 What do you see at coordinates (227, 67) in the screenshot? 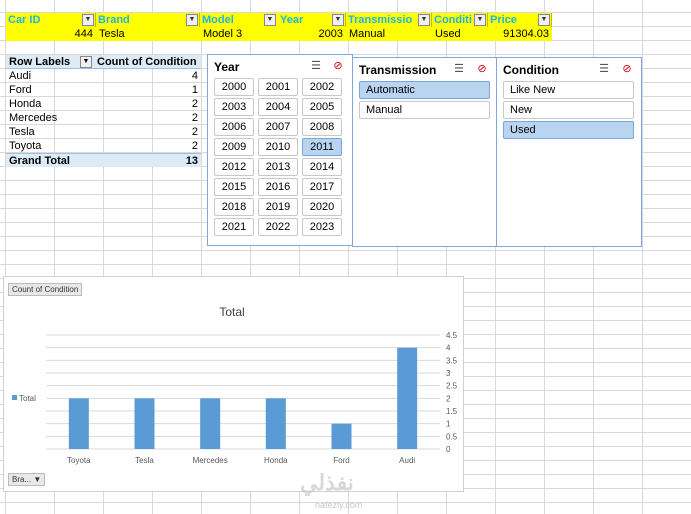
I see `slicer-title: Year` at bounding box center [227, 67].